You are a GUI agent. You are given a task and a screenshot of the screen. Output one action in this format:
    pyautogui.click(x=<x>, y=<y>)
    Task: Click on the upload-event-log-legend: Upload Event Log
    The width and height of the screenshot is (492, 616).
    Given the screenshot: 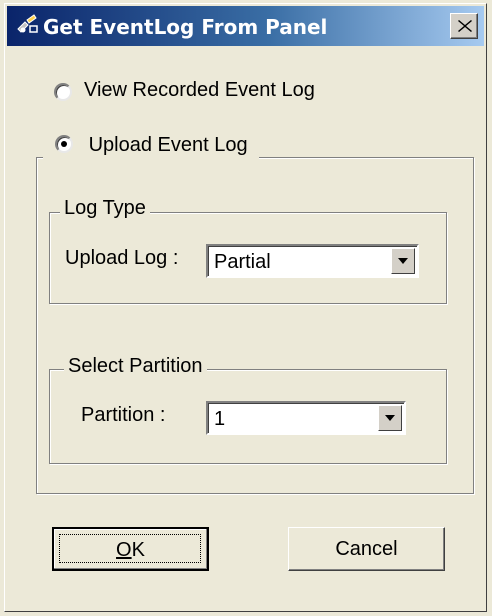 What is the action you would take?
    pyautogui.click(x=151, y=148)
    